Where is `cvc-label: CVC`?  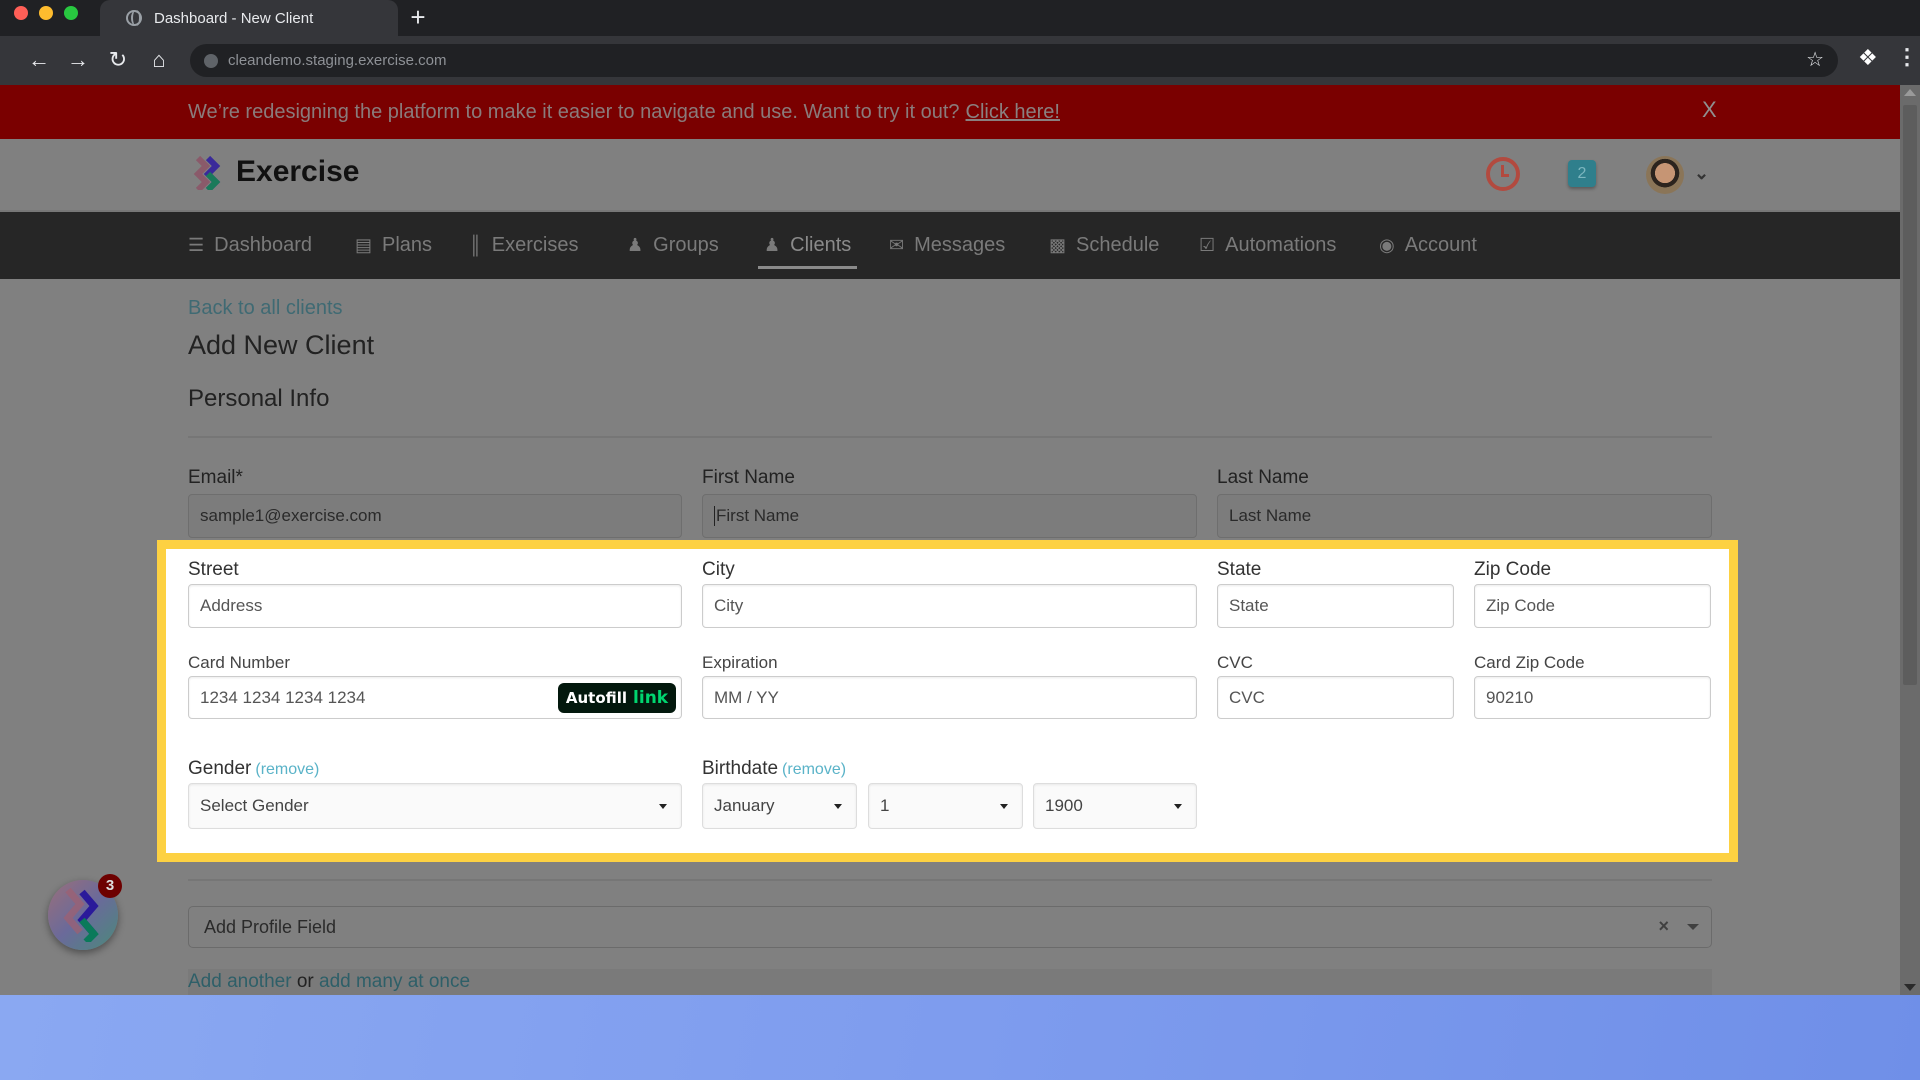 cvc-label: CVC is located at coordinates (1235, 662).